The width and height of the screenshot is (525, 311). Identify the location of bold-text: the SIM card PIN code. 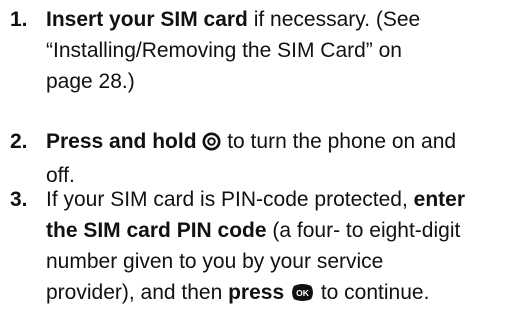
(156, 230).